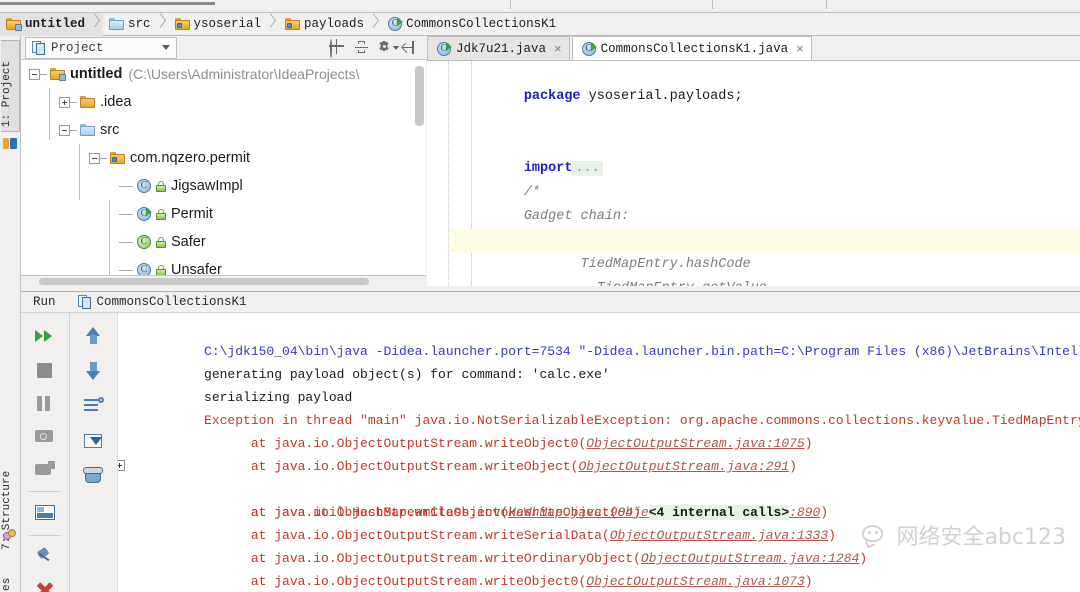 The image size is (1080, 592). I want to click on stacktrace-link: ObjectOutputStream.java:1284, so click(750, 558).